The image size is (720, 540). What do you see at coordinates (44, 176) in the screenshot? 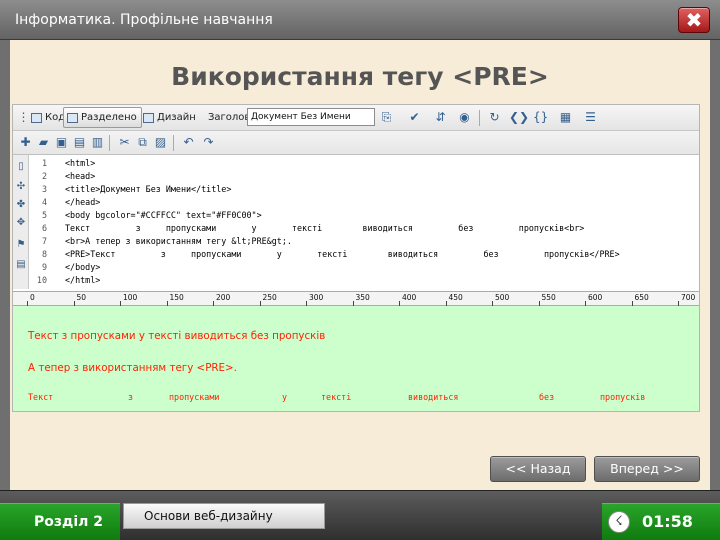
I see `line-number: 2` at bounding box center [44, 176].